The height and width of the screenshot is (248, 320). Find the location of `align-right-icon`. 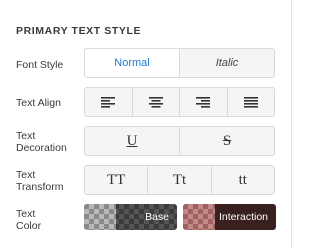

align-right-icon is located at coordinates (203, 102).